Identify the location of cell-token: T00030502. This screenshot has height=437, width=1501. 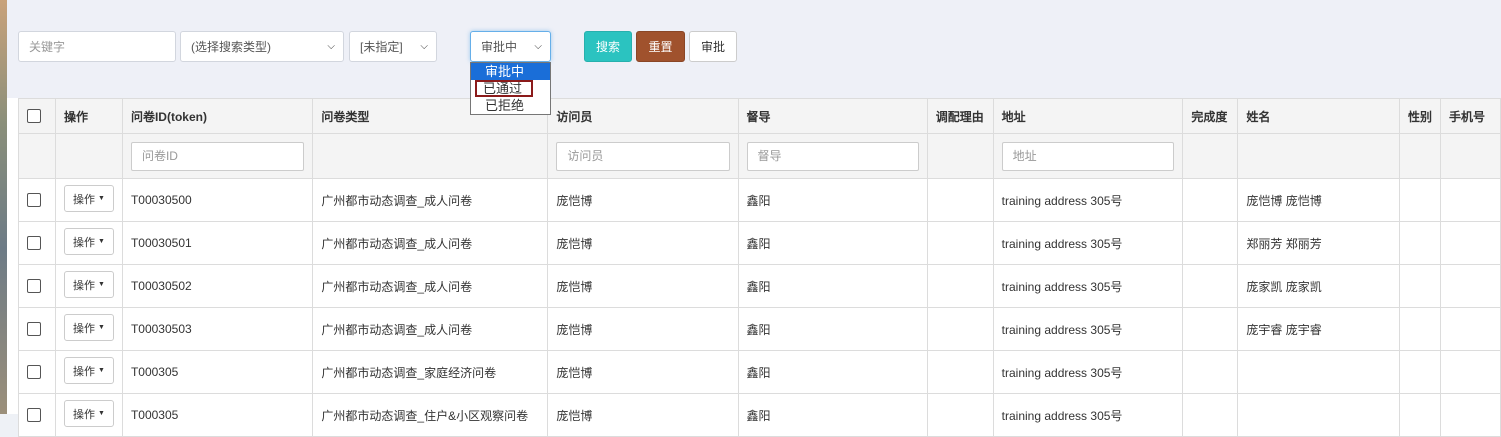
(217, 286).